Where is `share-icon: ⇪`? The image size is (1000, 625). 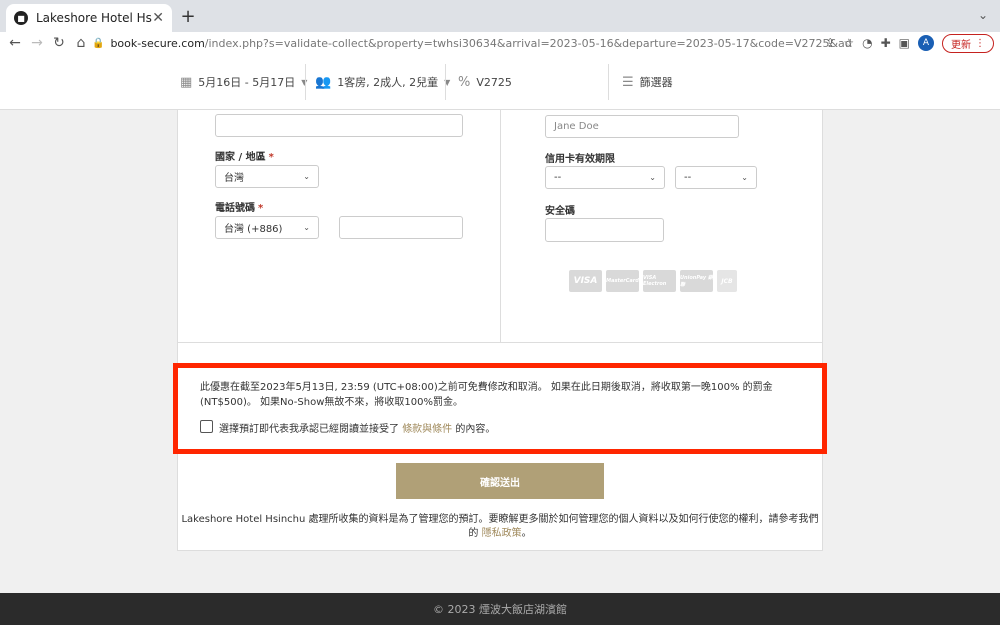
share-icon: ⇪ is located at coordinates (830, 43).